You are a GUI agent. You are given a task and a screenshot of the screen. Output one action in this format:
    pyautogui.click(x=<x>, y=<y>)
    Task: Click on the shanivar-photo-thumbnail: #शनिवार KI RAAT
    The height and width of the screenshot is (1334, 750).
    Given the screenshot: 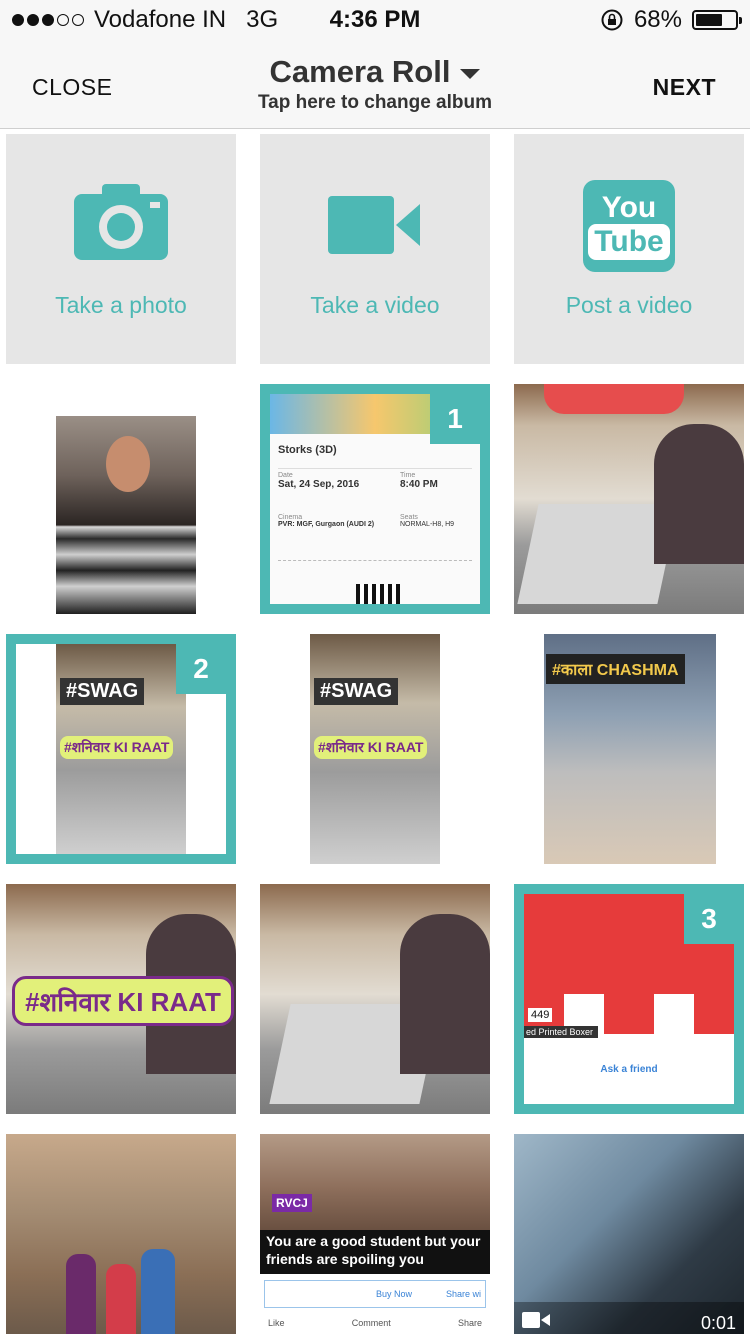 What is the action you would take?
    pyautogui.click(x=121, y=999)
    